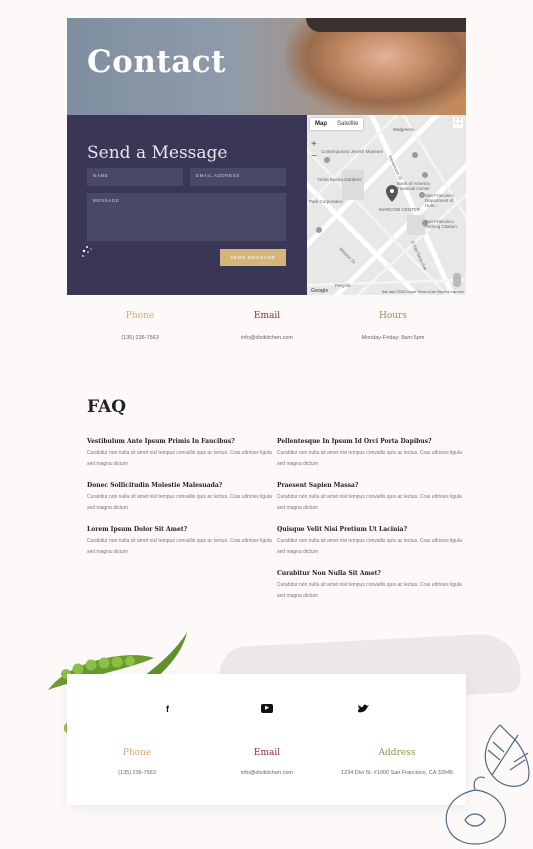  I want to click on faq-question: Quisque Velit Nisi Pretium Ut Lacinia?, so click(342, 529).